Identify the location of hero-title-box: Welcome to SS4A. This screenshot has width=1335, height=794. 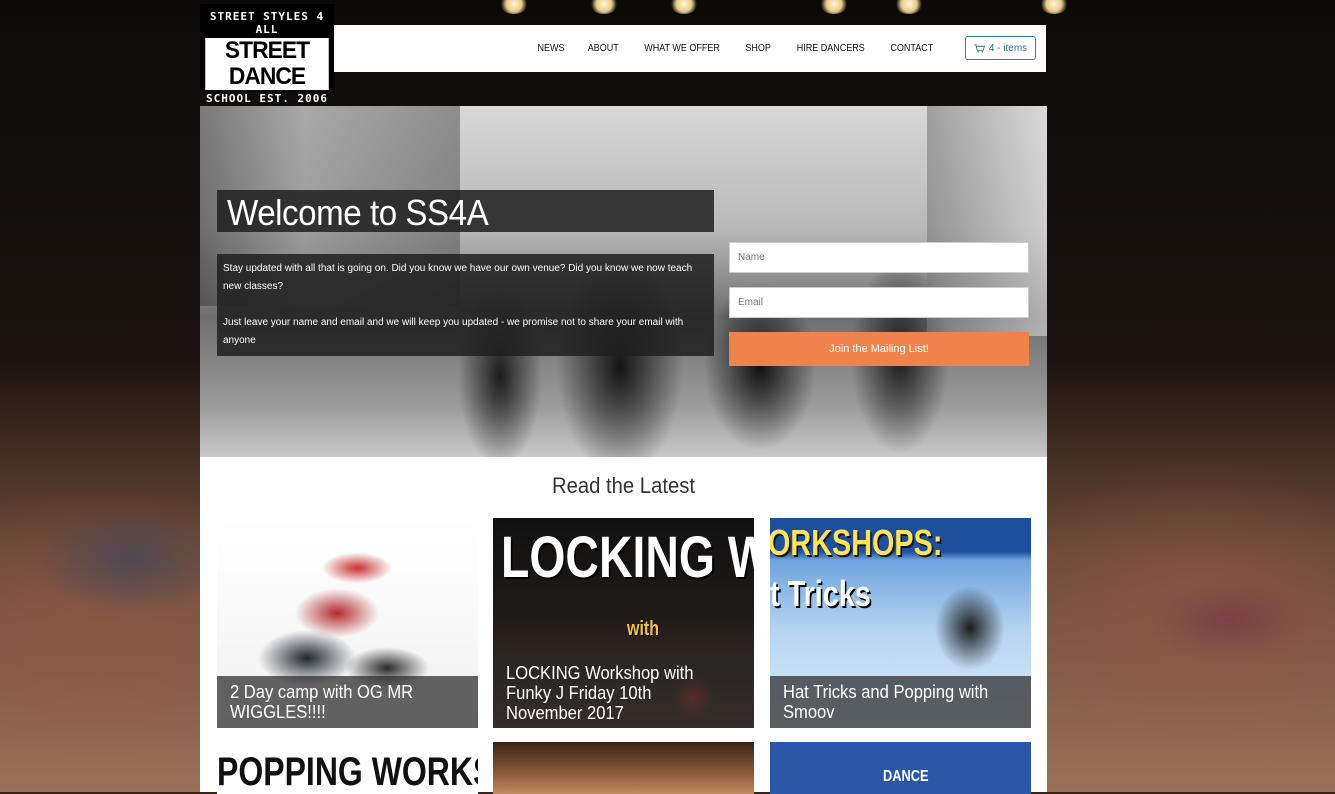
(465, 211).